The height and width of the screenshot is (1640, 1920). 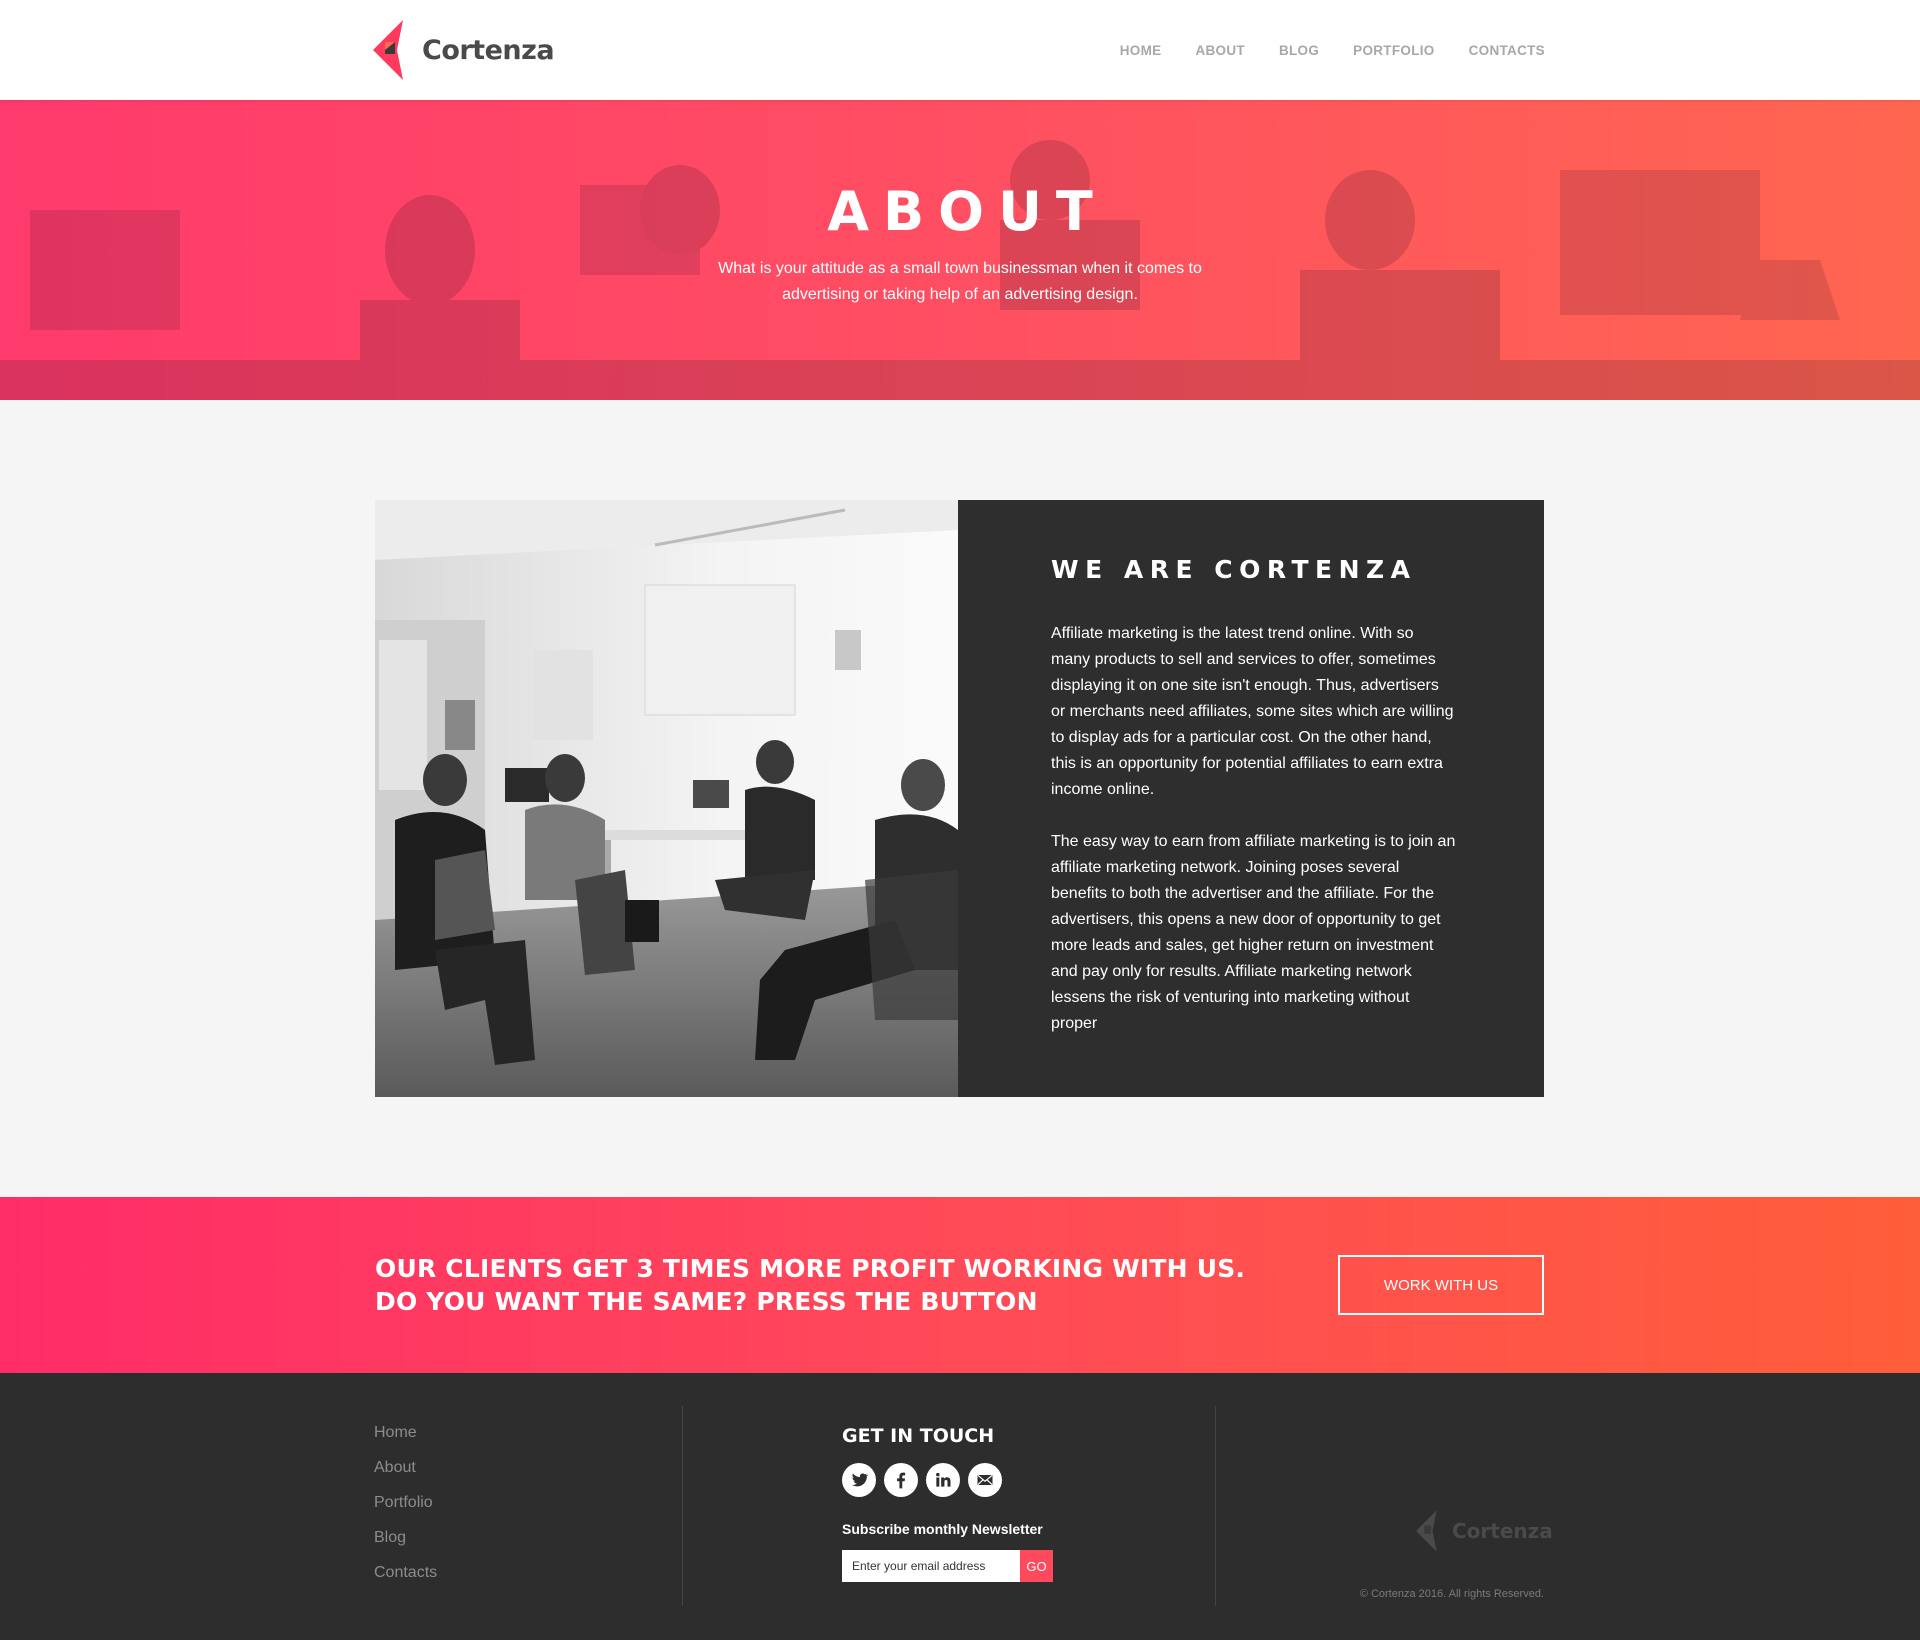 I want to click on twitter-icon, so click(x=859, y=1480).